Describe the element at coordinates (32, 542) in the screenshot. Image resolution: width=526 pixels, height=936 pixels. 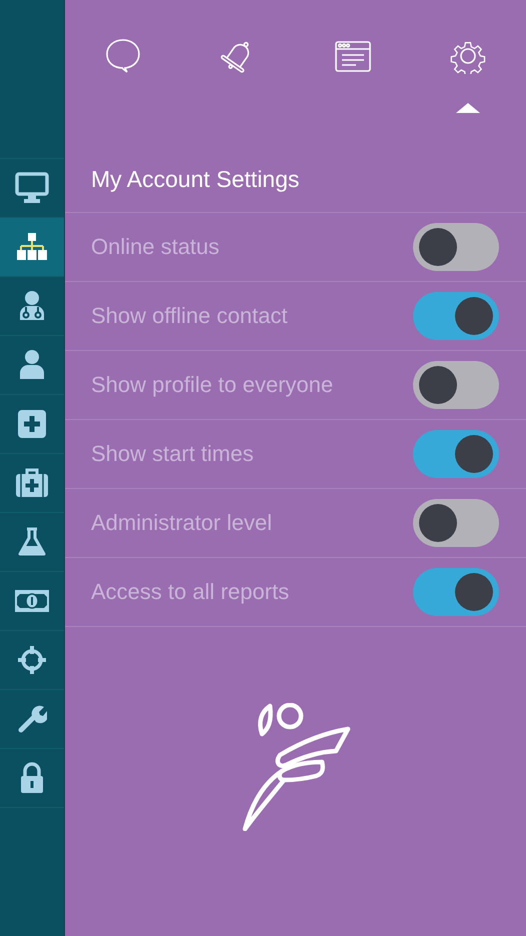
I see `flask-icon` at that location.